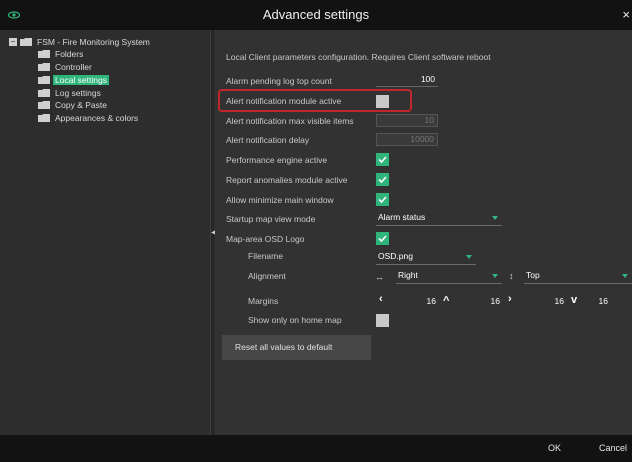 This screenshot has width=632, height=462. What do you see at coordinates (596, 301) in the screenshot?
I see `margin-bottom-input: 16` at bounding box center [596, 301].